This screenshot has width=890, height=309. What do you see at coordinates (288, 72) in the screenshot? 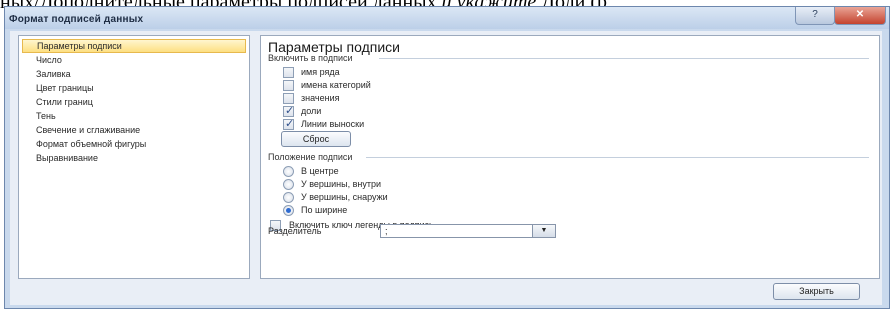
I see `series-name-checkbox` at bounding box center [288, 72].